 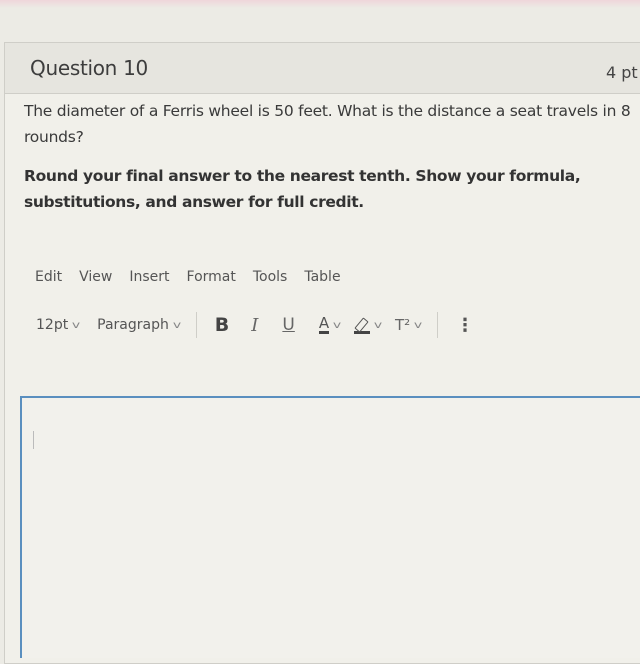 What do you see at coordinates (33, 440) in the screenshot?
I see `text-caret` at bounding box center [33, 440].